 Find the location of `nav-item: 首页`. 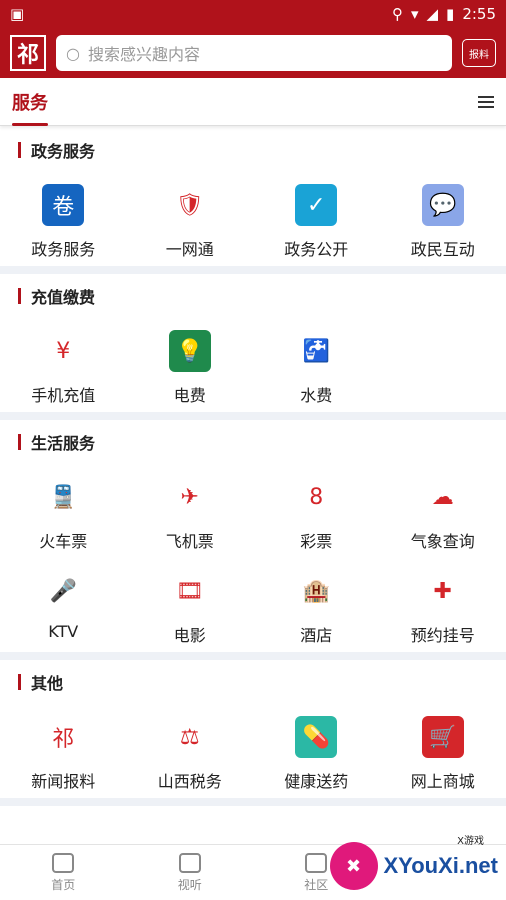

nav-item: 首页 is located at coordinates (63, 872).